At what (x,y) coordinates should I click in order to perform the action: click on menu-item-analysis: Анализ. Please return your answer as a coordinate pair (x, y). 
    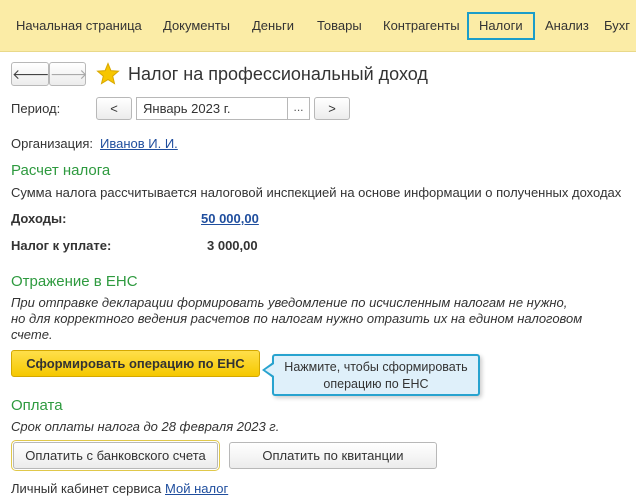
    Looking at the image, I should click on (567, 27).